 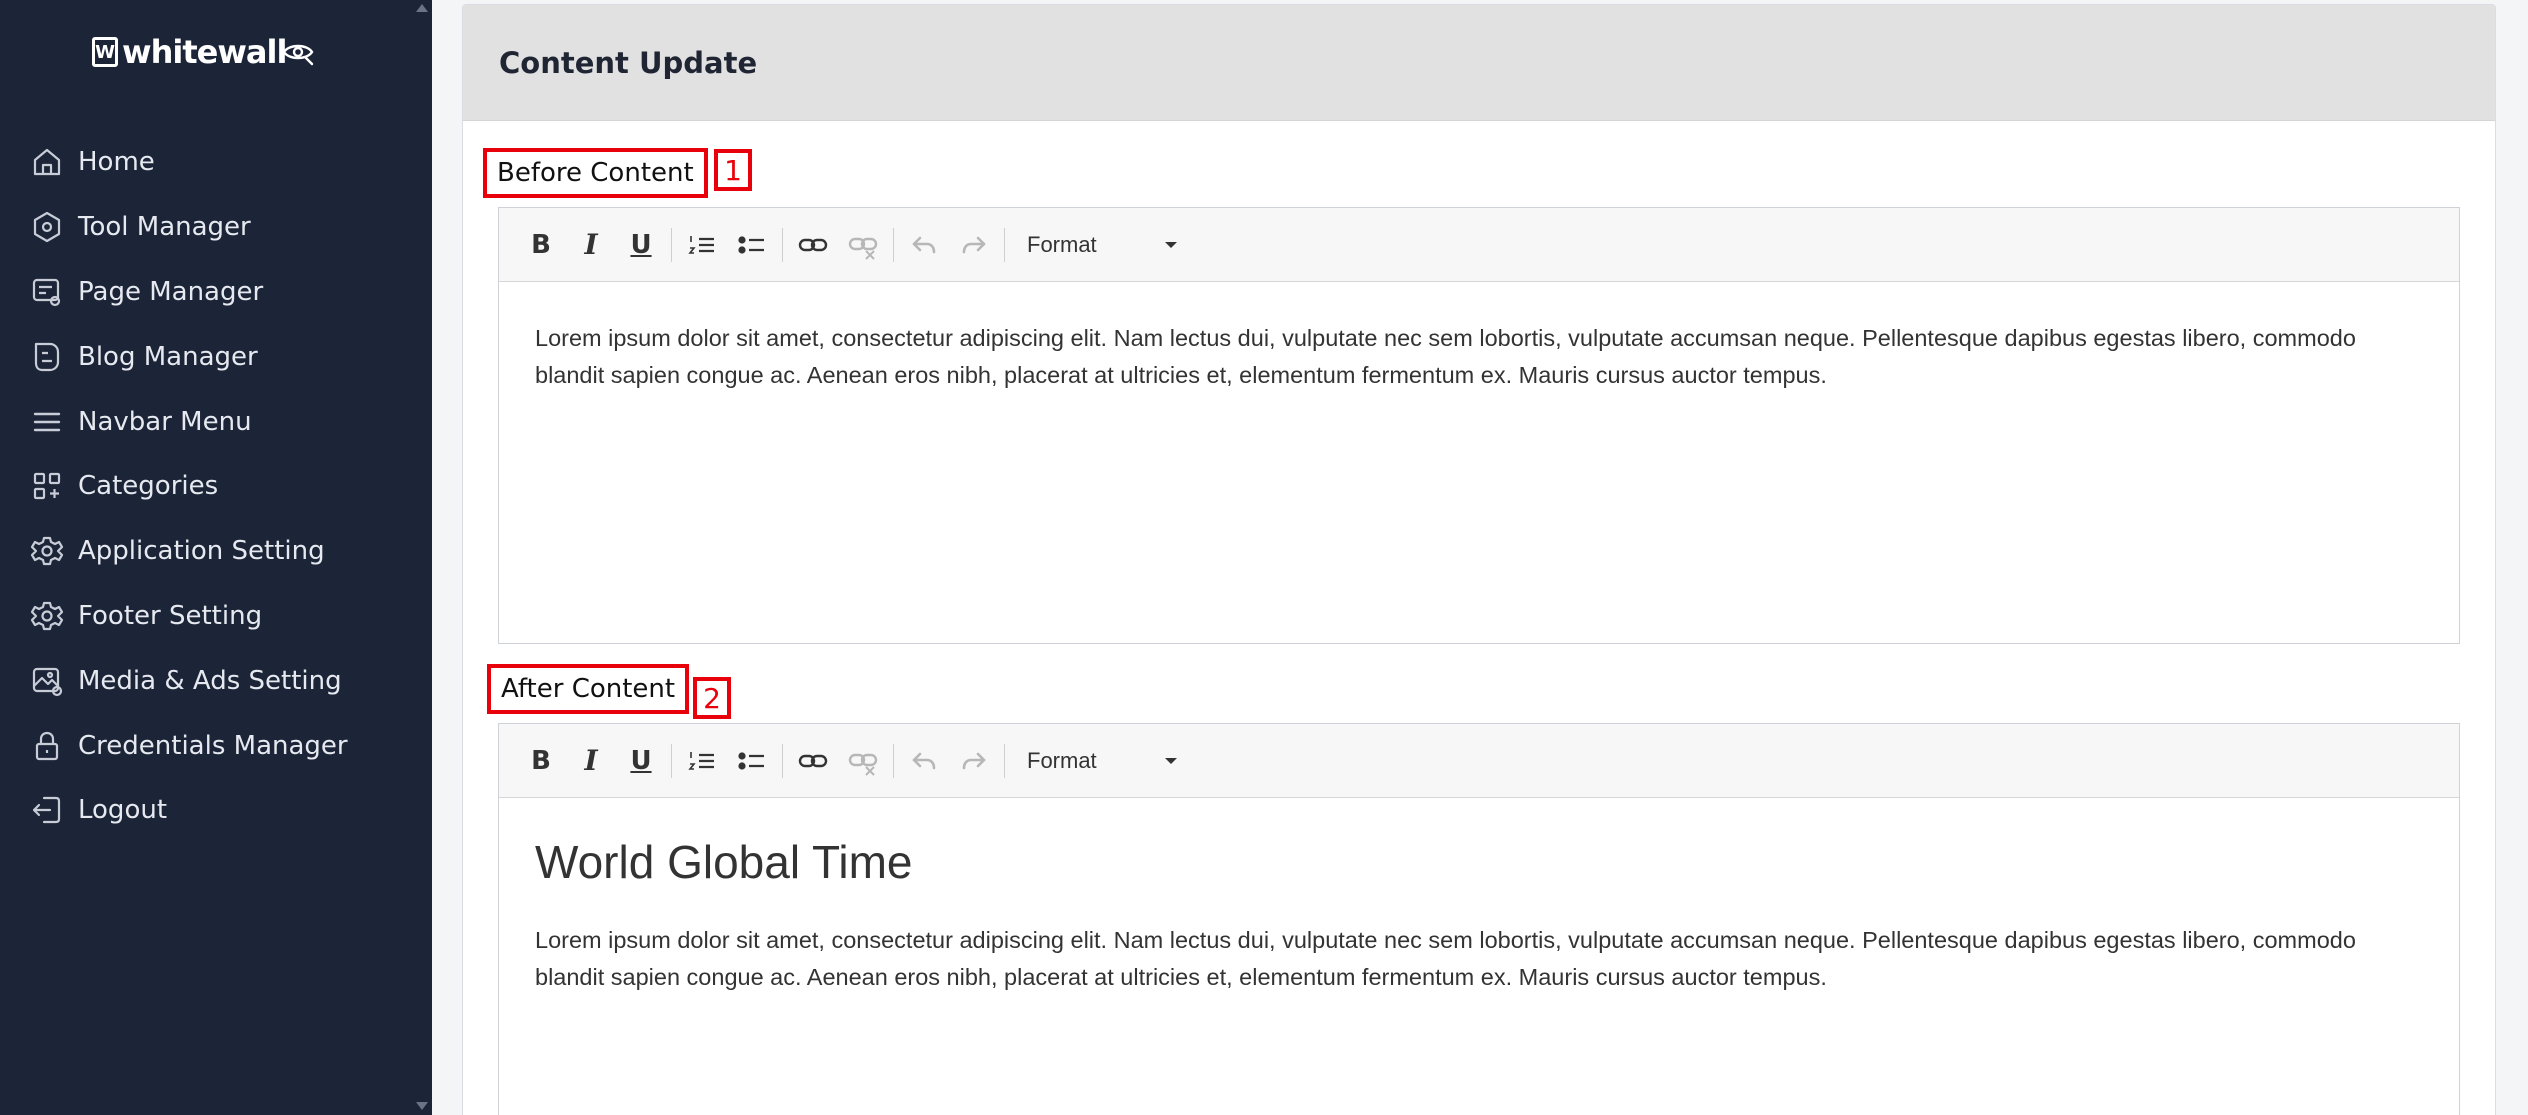 What do you see at coordinates (628, 62) in the screenshot?
I see `page-title: Content Update` at bounding box center [628, 62].